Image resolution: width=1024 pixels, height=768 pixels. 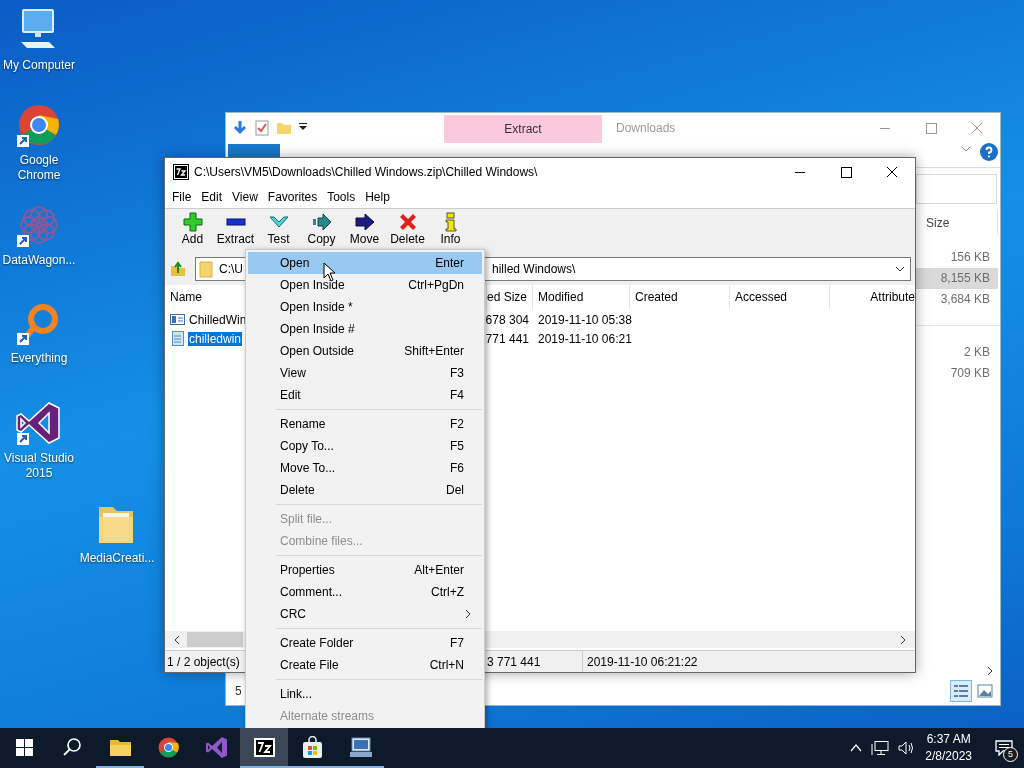 I want to click on column-header: Created, so click(x=680, y=297).